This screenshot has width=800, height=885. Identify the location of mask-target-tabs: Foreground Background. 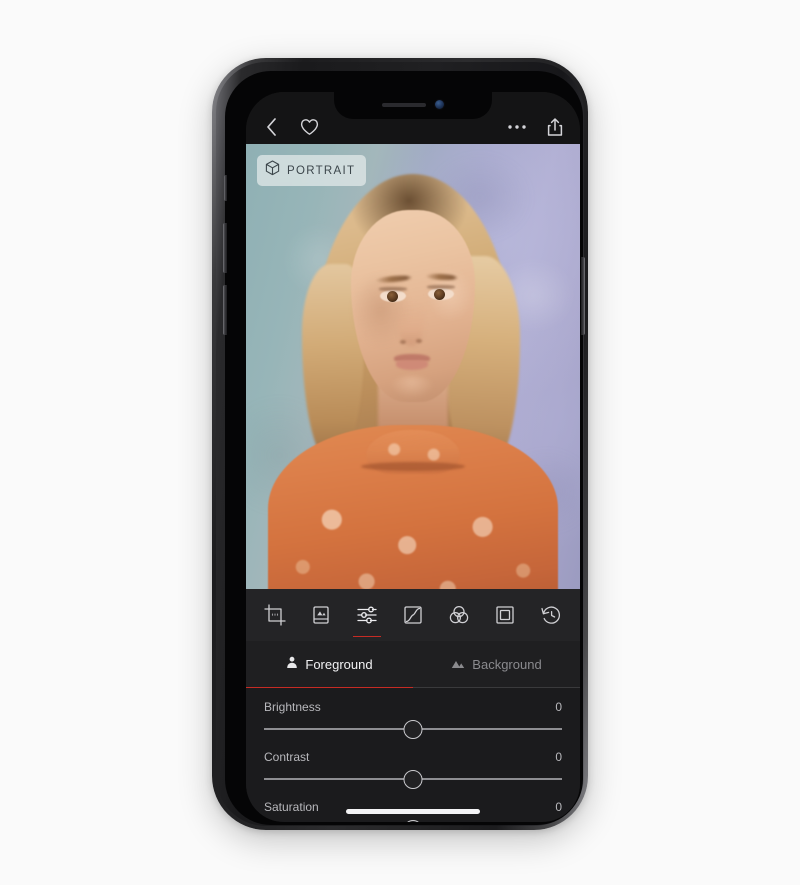
(413, 664).